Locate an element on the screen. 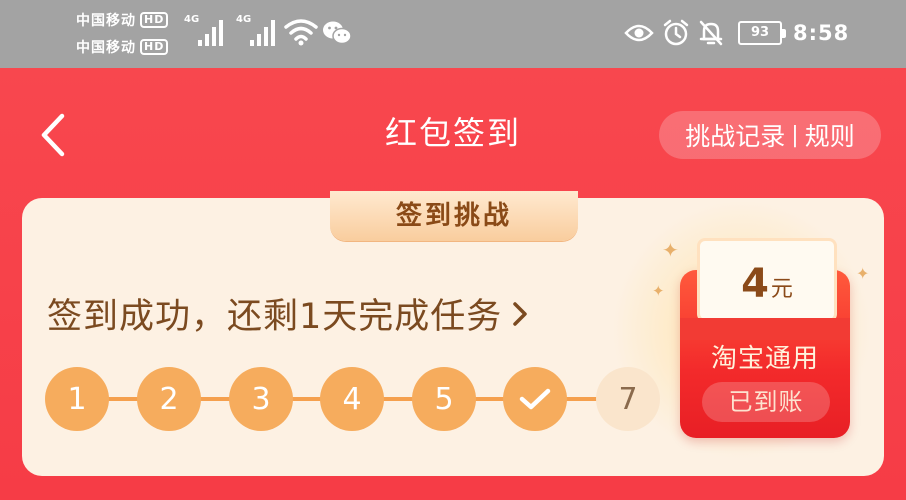  step-day-5: 5 is located at coordinates (444, 399).